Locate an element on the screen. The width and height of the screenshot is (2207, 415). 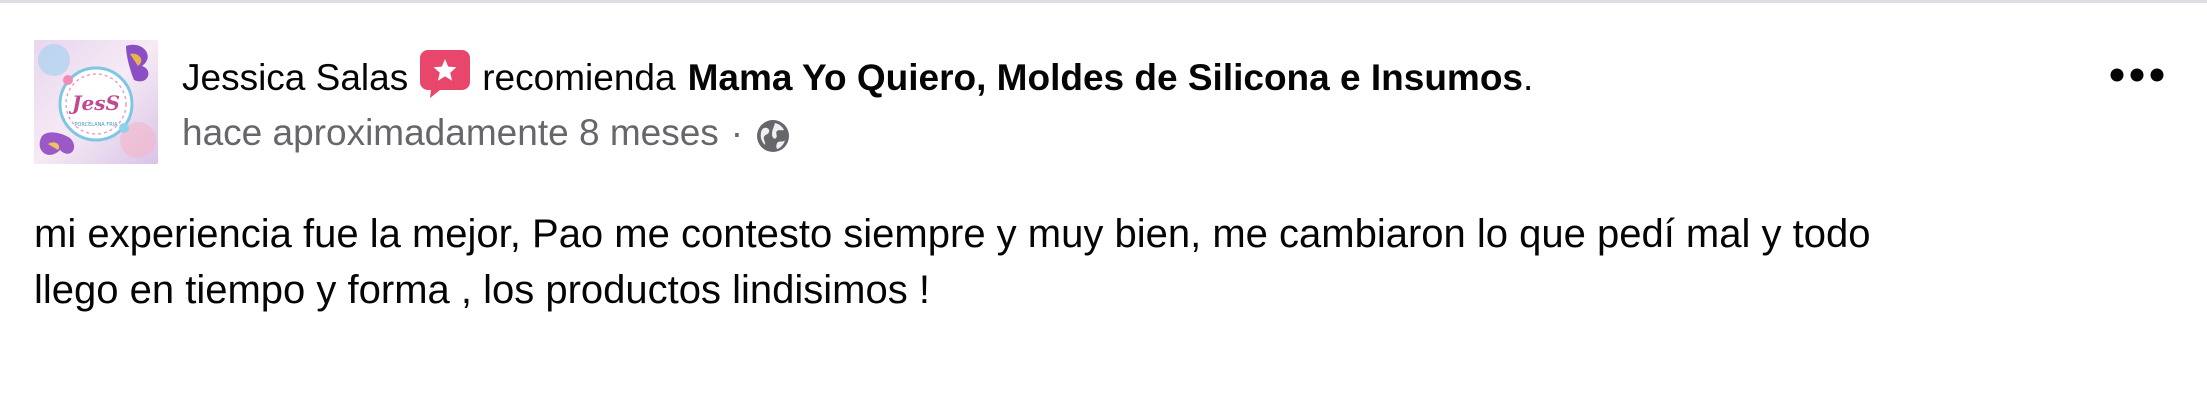
recommend-action-text: recomienda is located at coordinates (579, 77).